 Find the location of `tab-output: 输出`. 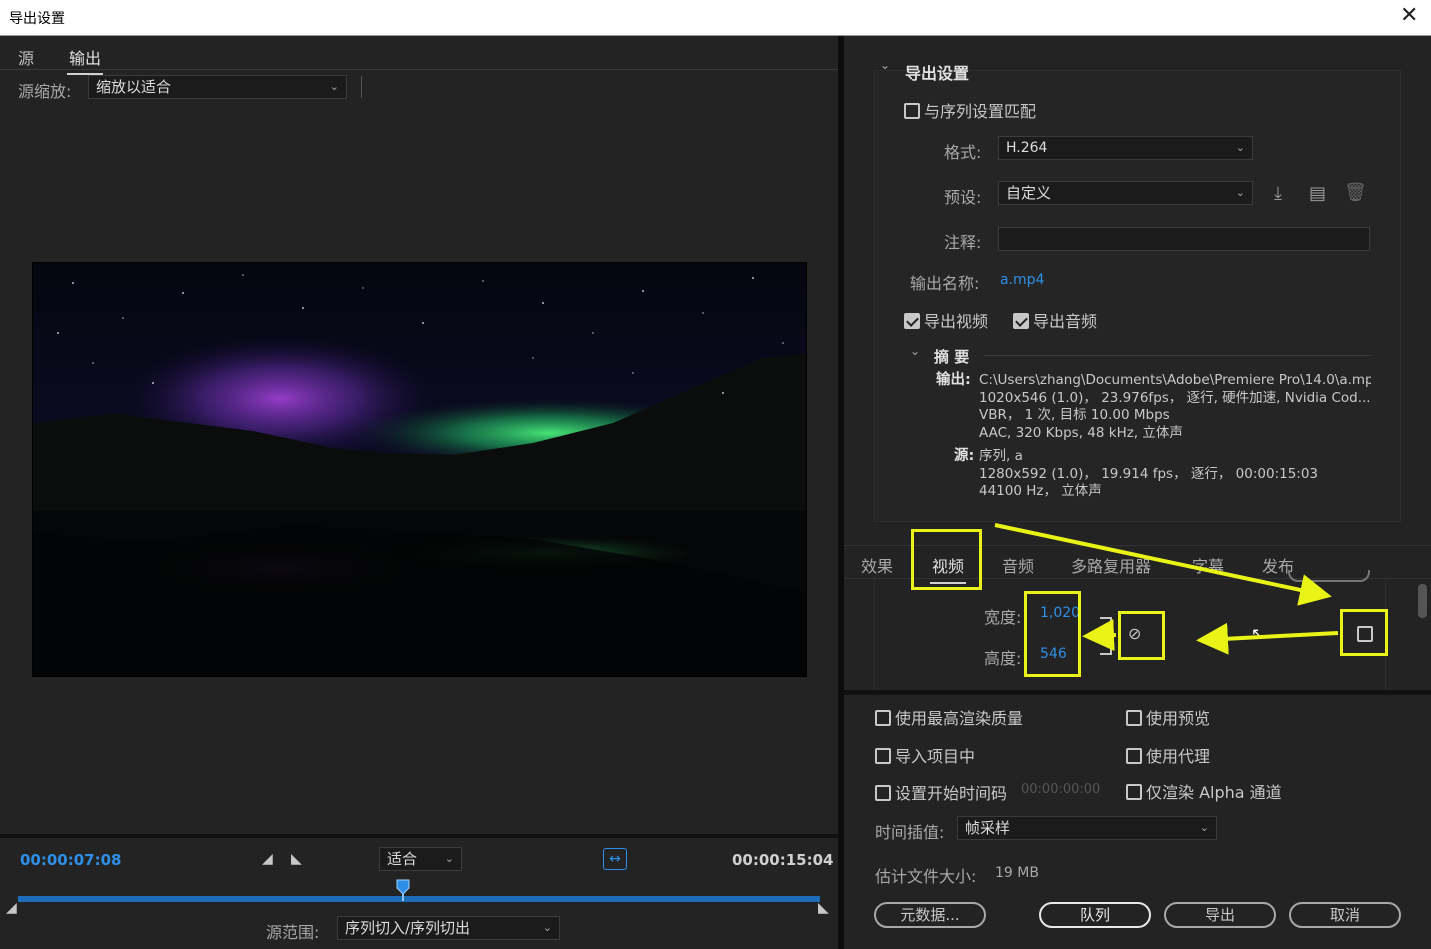

tab-output: 输出 is located at coordinates (85, 60).